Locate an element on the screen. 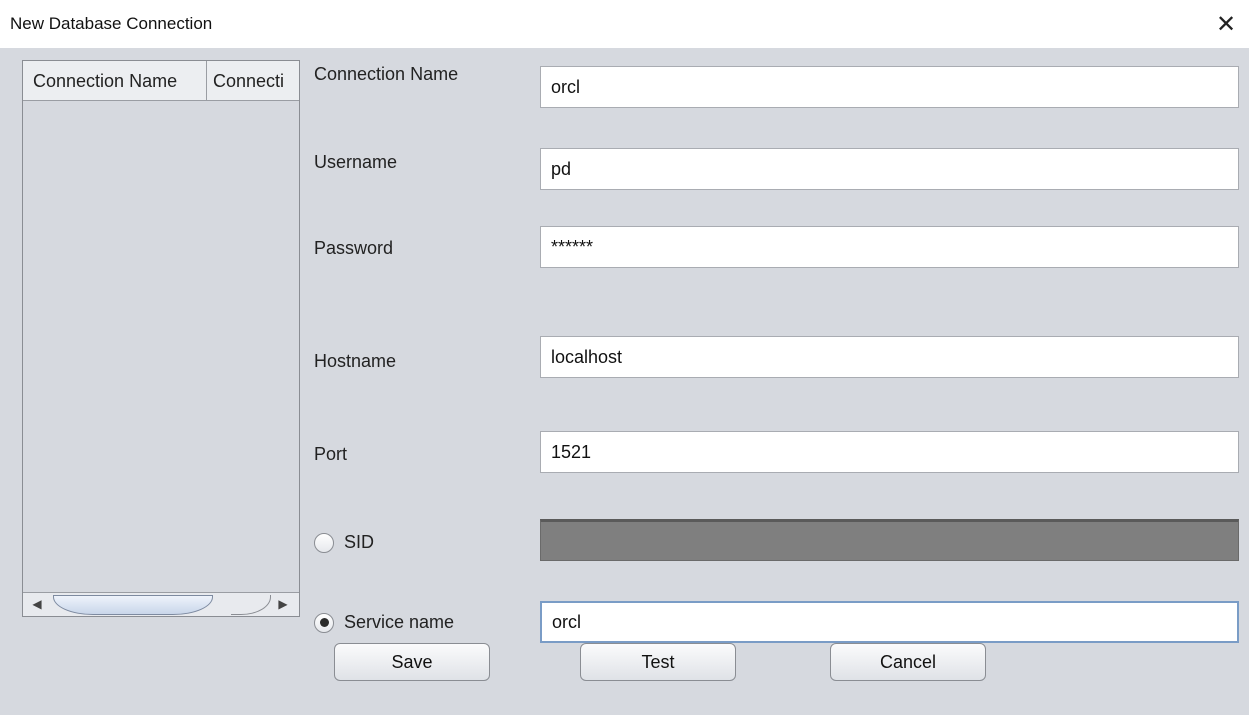 Image resolution: width=1249 pixels, height=715 pixels. scroll-right-icon: ▶ is located at coordinates (283, 604).